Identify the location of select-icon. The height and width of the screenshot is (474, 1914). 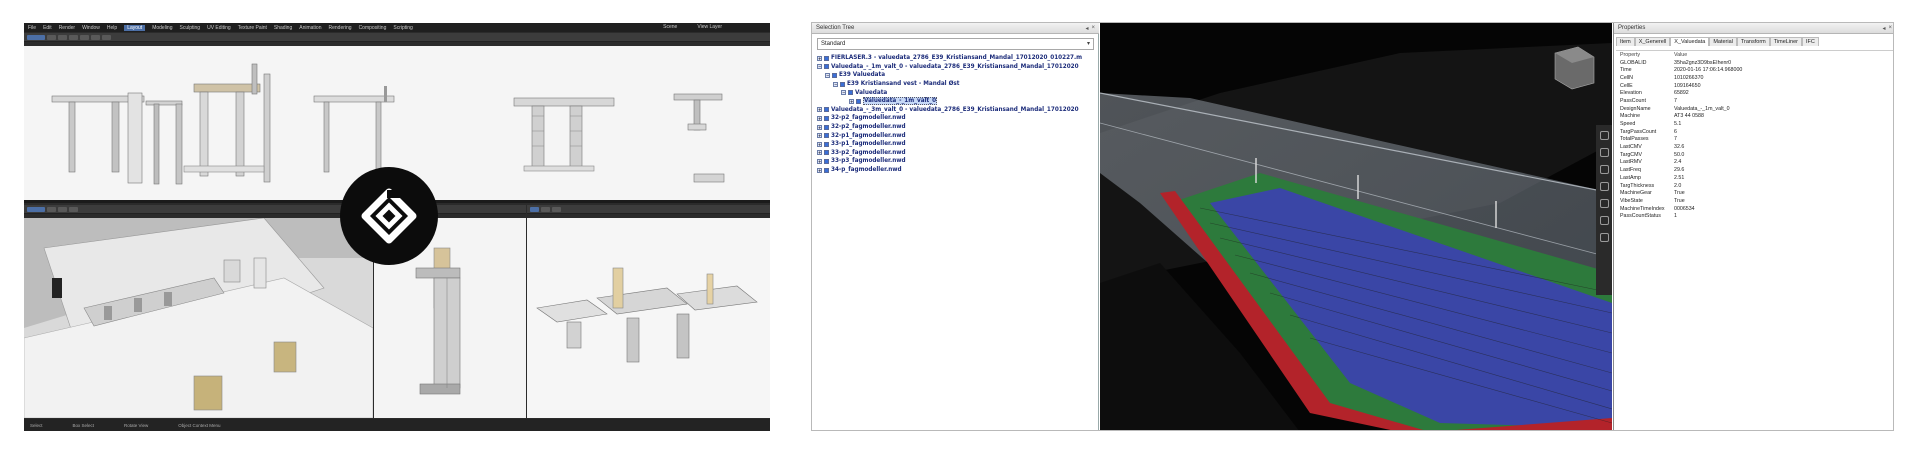
(1604, 220).